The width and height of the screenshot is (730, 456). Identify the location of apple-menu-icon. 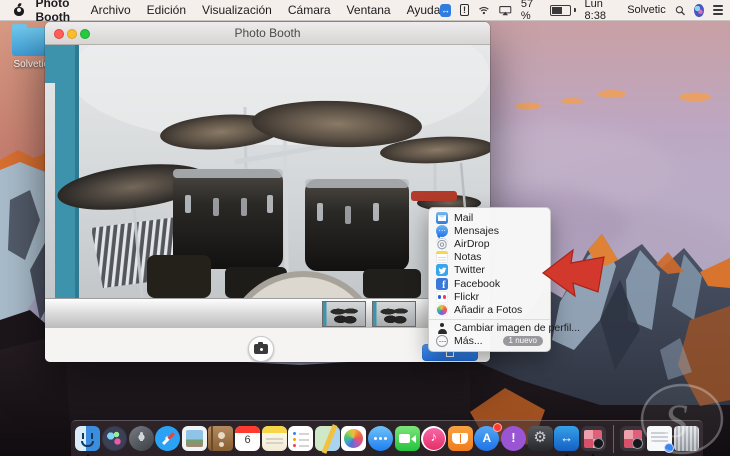
(19, 9).